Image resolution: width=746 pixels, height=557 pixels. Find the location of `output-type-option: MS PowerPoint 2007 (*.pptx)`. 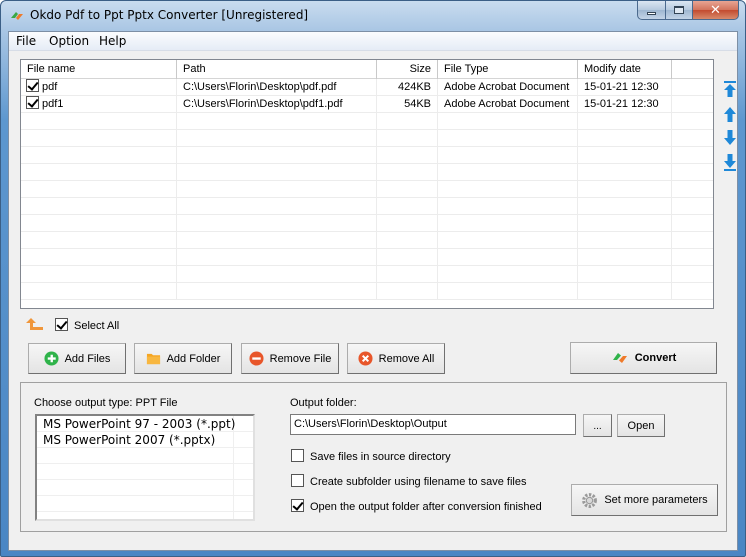

output-type-option: MS PowerPoint 2007 (*.pptx) is located at coordinates (145, 440).